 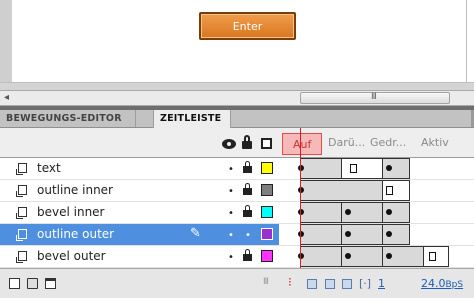 I want to click on outline-icon, so click(x=266, y=143).